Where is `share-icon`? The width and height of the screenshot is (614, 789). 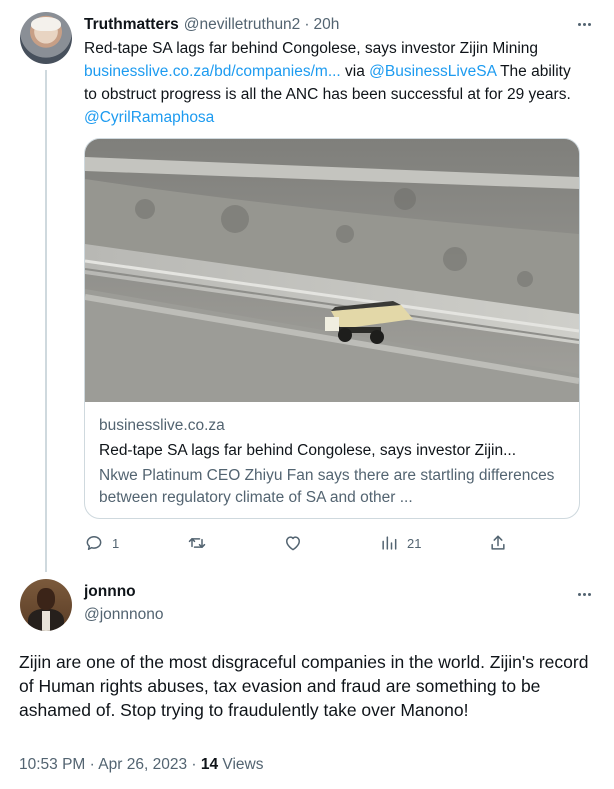
share-icon is located at coordinates (498, 542).